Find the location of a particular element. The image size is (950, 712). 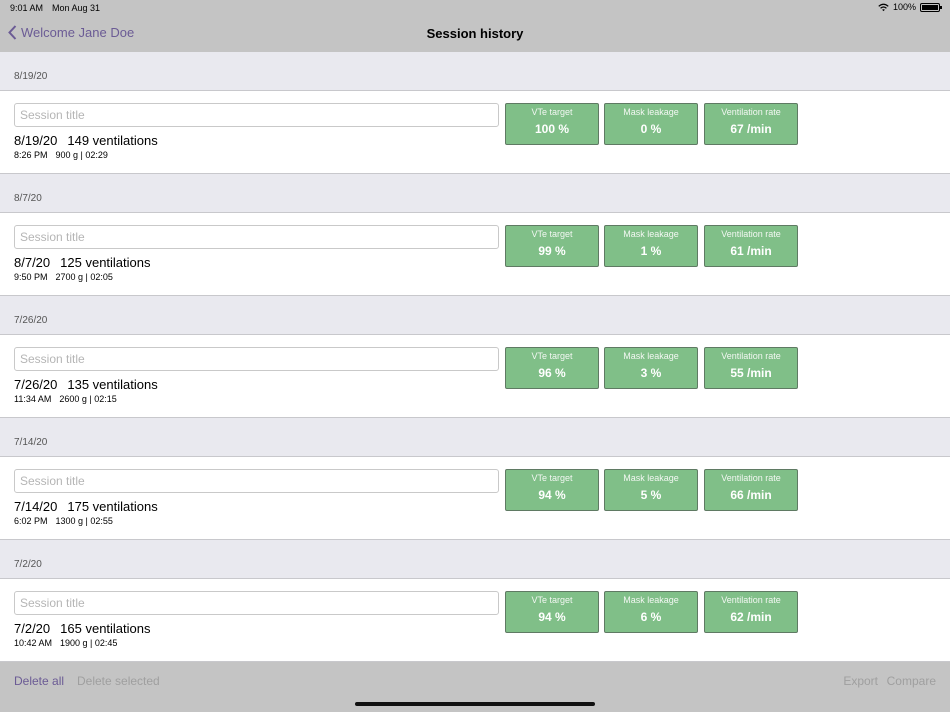

session-details: 6:02 PM 1300 g | 02:55 is located at coordinates (63, 521).